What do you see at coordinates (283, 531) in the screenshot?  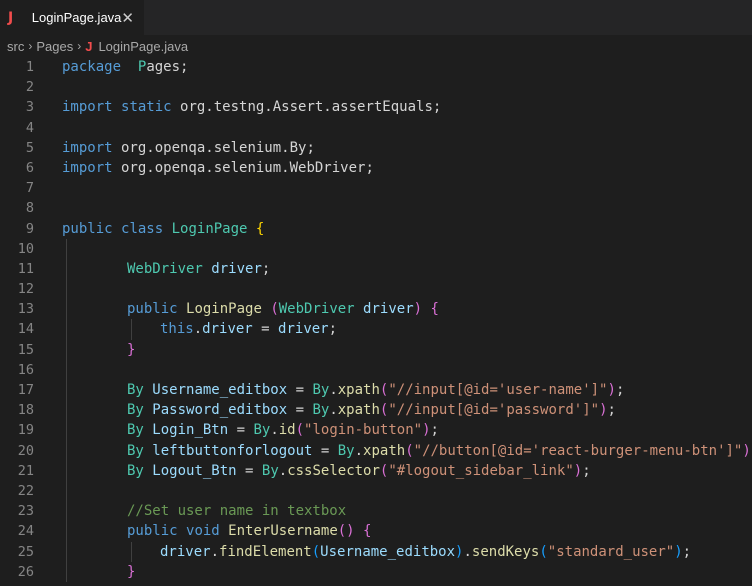 I see `code-token: EnterUsername` at bounding box center [283, 531].